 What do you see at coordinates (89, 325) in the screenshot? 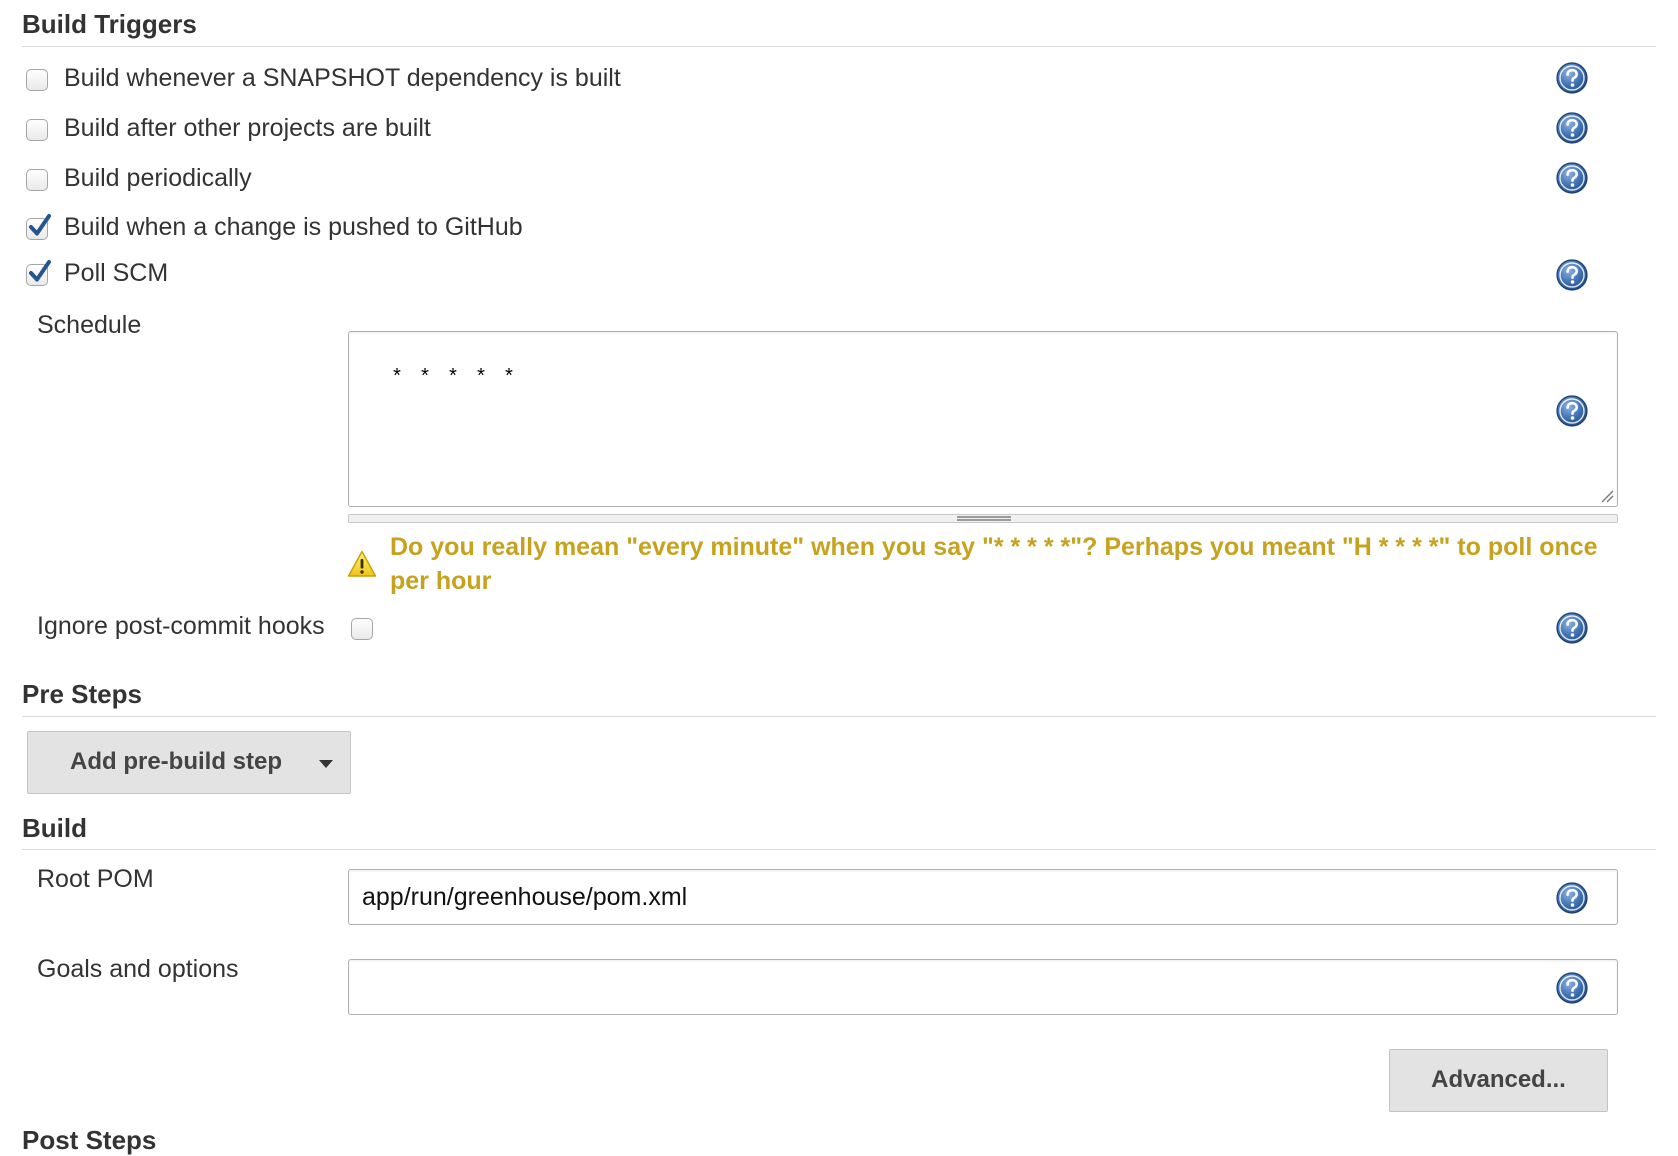
I see `schedule-label: Schedule` at bounding box center [89, 325].